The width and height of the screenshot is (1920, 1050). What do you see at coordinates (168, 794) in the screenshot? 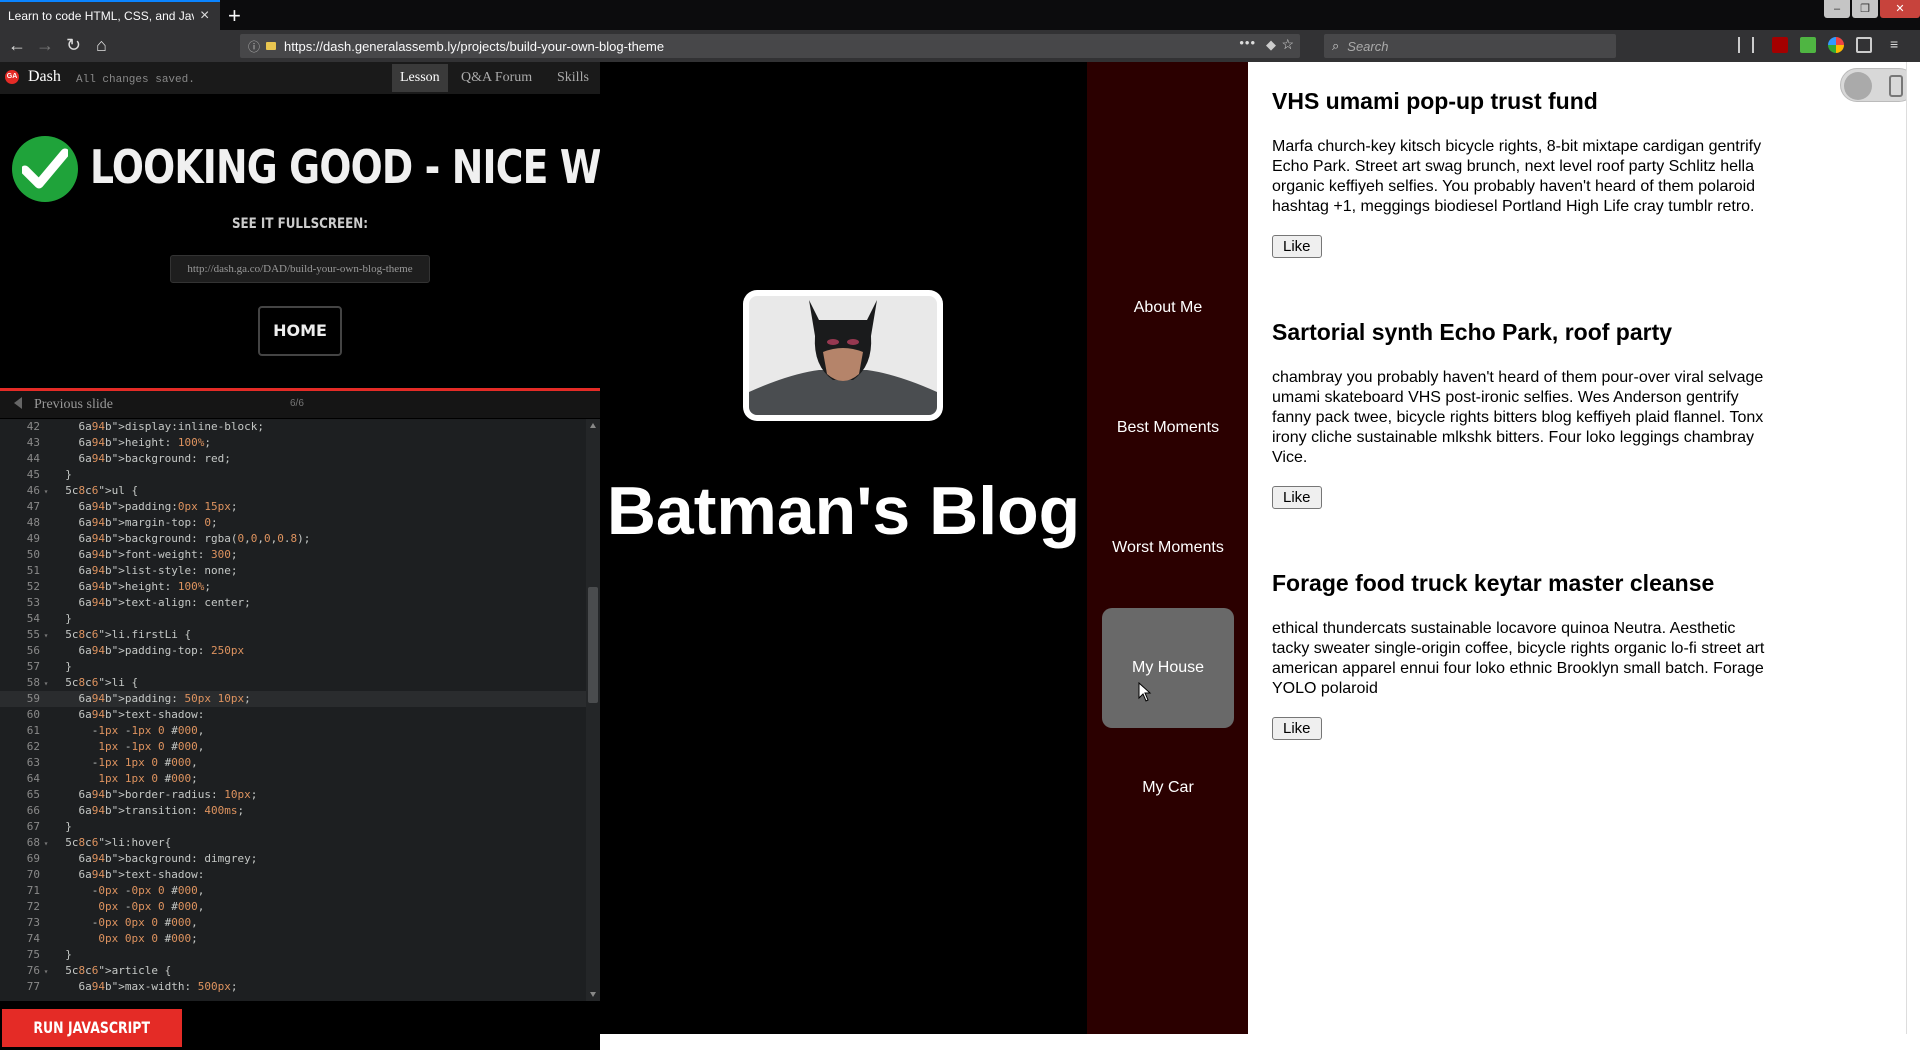
I see `code-text: 6a94b">border-radius: 10px;` at bounding box center [168, 794].